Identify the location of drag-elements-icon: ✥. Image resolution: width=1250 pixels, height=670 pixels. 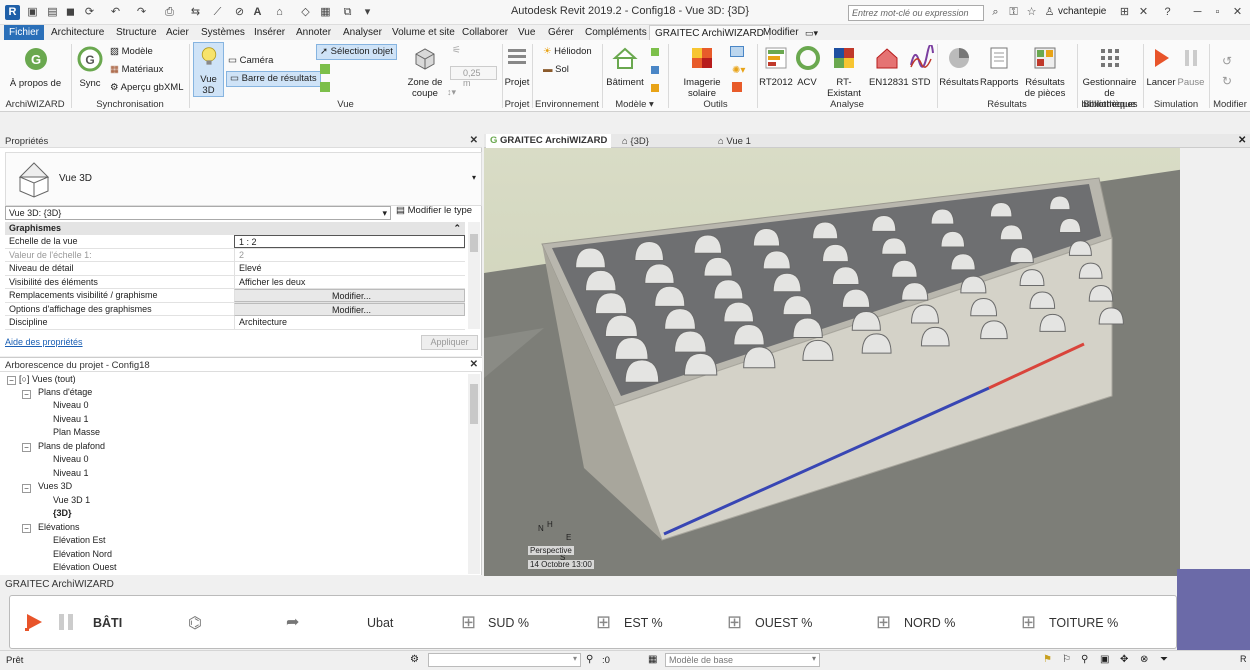
(1124, 659).